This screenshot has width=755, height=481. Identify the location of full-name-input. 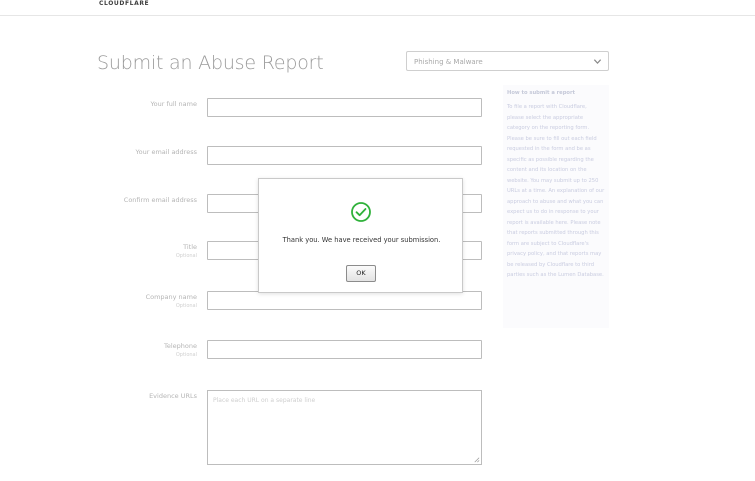
(344, 107).